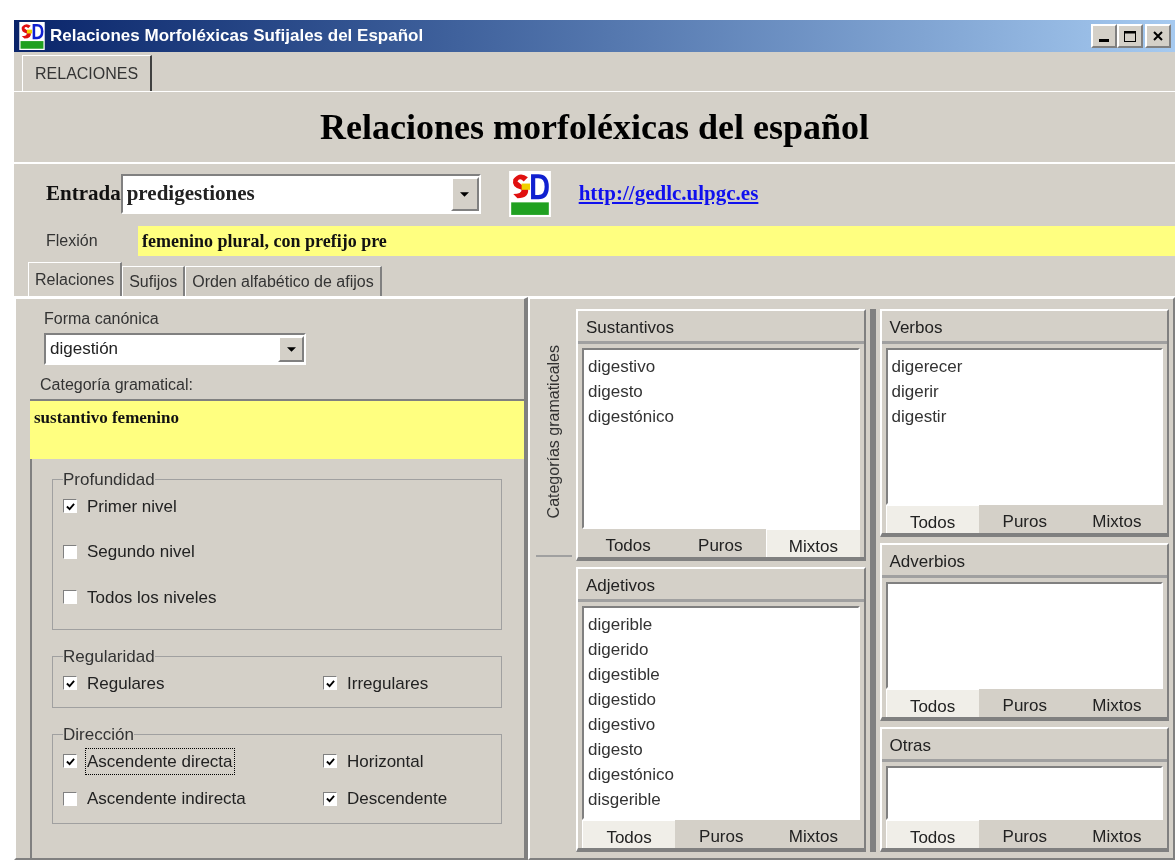 The height and width of the screenshot is (860, 1175). I want to click on forma-canonica-label: Forma canónica, so click(101, 318).